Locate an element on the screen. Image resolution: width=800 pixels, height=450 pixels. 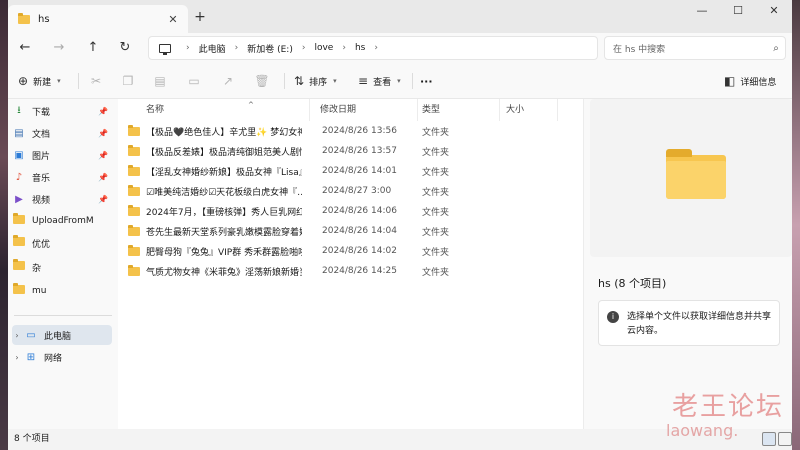
address-bar: › 此电脑 › 新加卷 (E:) › love › hs › is located at coordinates (373, 48).